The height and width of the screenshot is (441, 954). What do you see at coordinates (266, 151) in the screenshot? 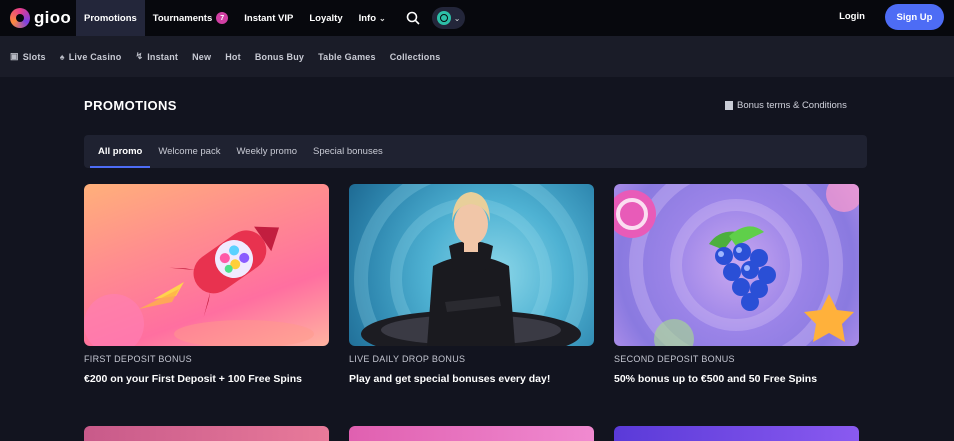
I see `tab-weekly-promo: Weekly promo` at bounding box center [266, 151].